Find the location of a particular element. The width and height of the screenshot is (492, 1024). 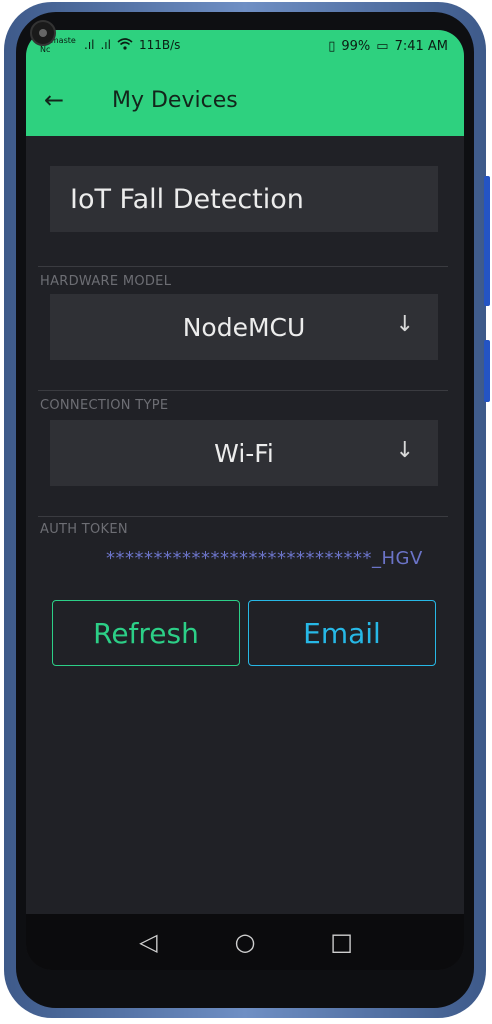

hardware-model-value: NodeMCU is located at coordinates (244, 327).